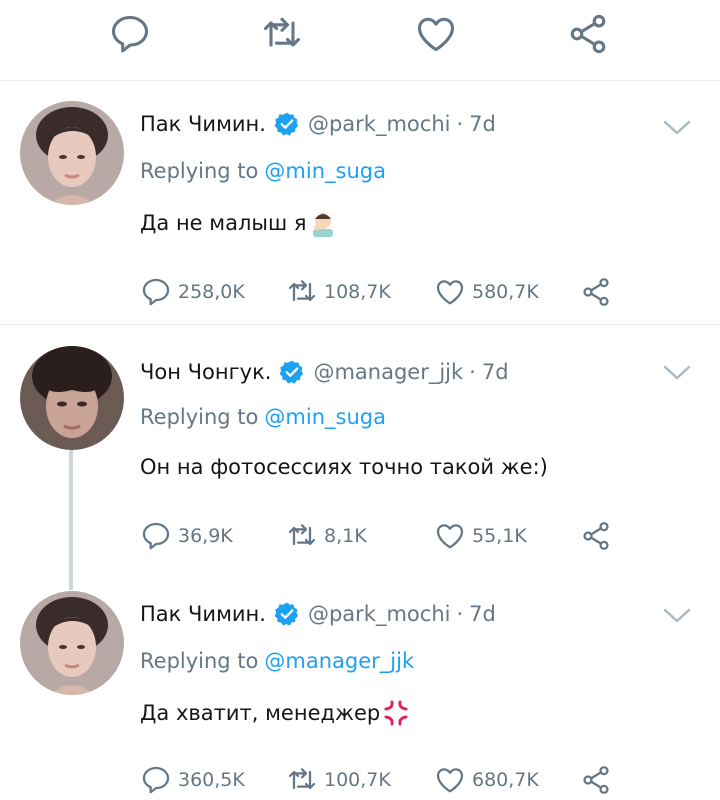 The image size is (720, 800). I want to click on like-action: 680,7K, so click(486, 780).